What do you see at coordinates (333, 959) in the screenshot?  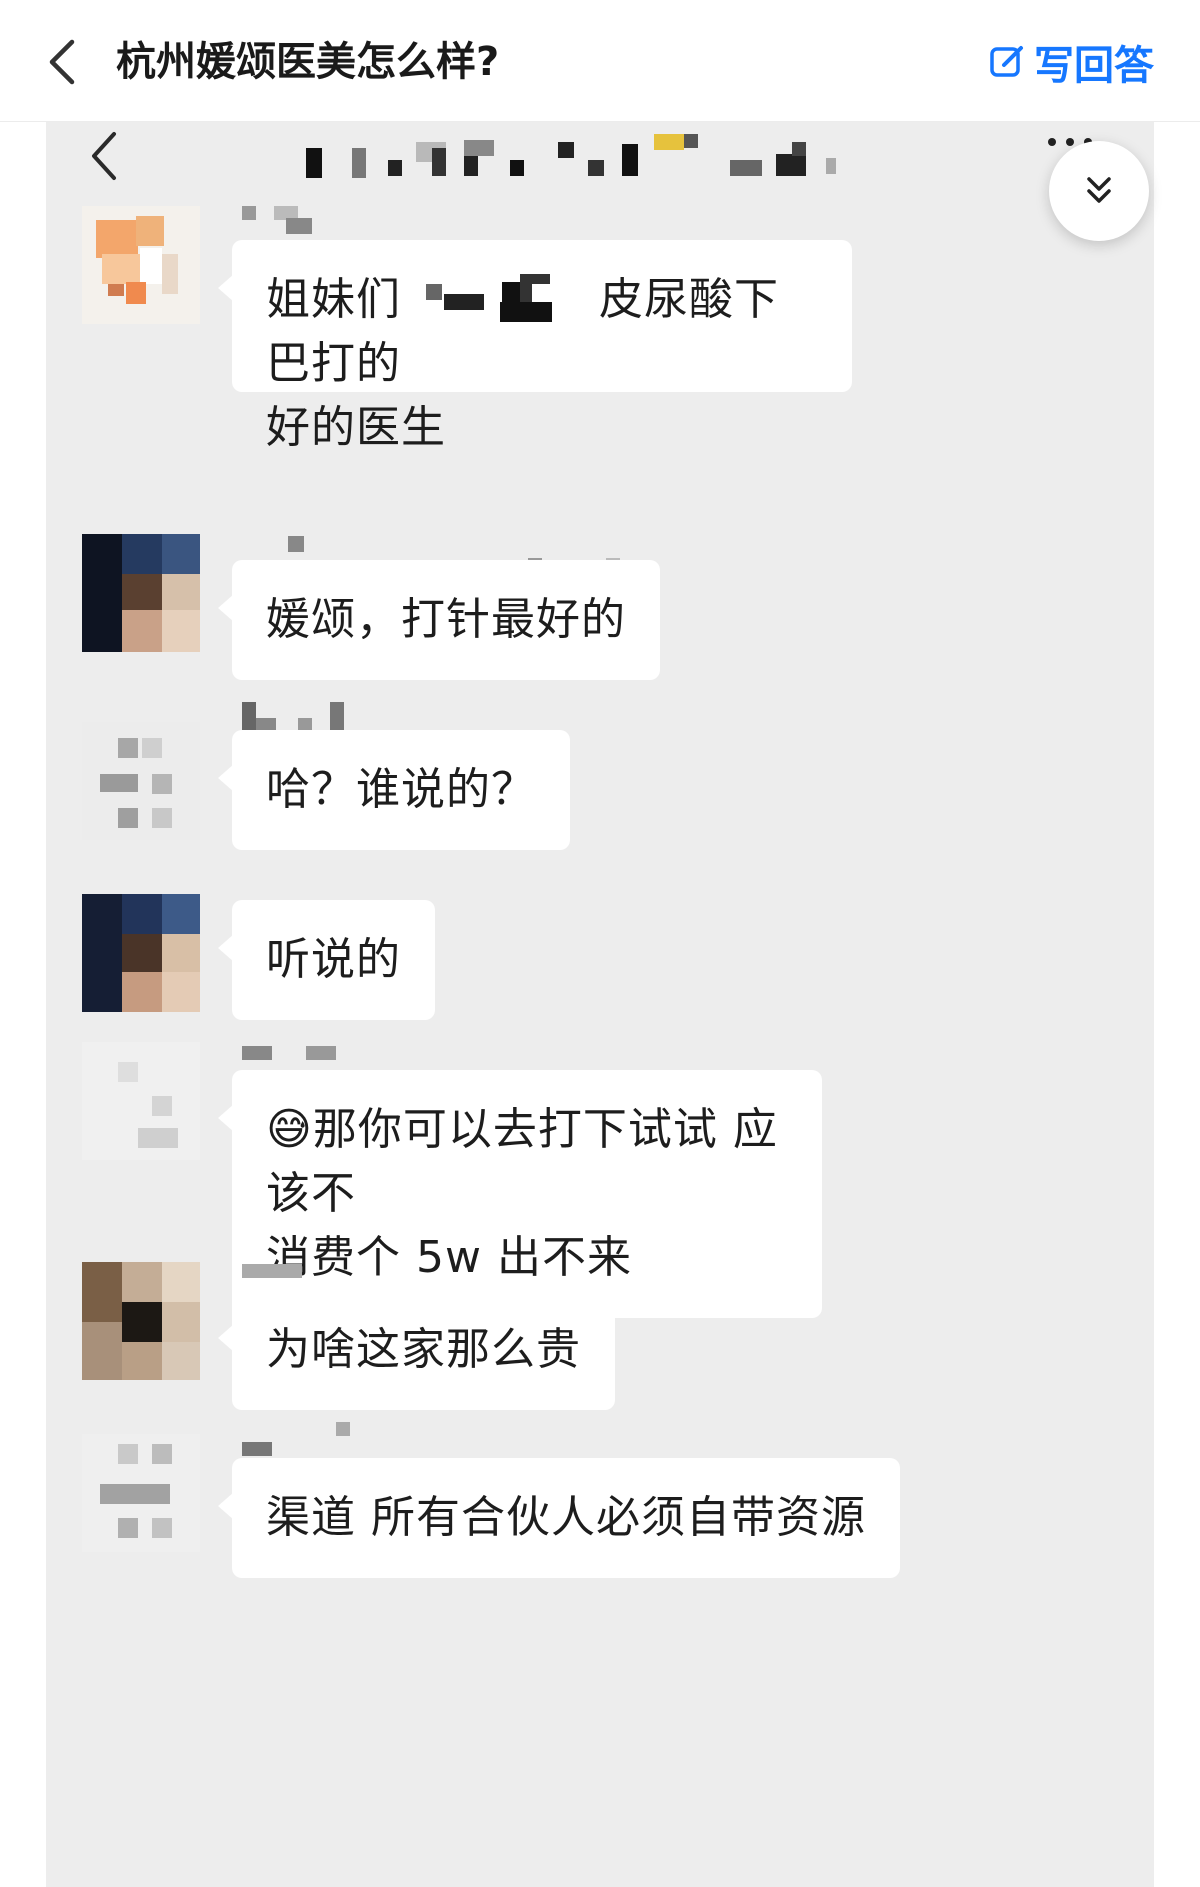 I see `message-text: 听说的` at bounding box center [333, 959].